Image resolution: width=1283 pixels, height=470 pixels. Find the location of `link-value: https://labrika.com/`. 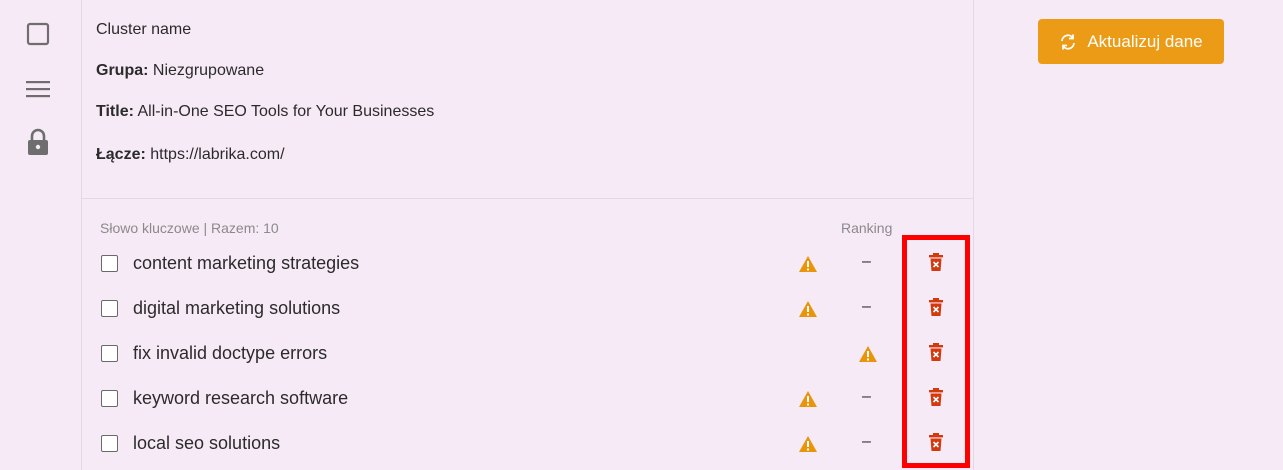

link-value: https://labrika.com/ is located at coordinates (217, 154).